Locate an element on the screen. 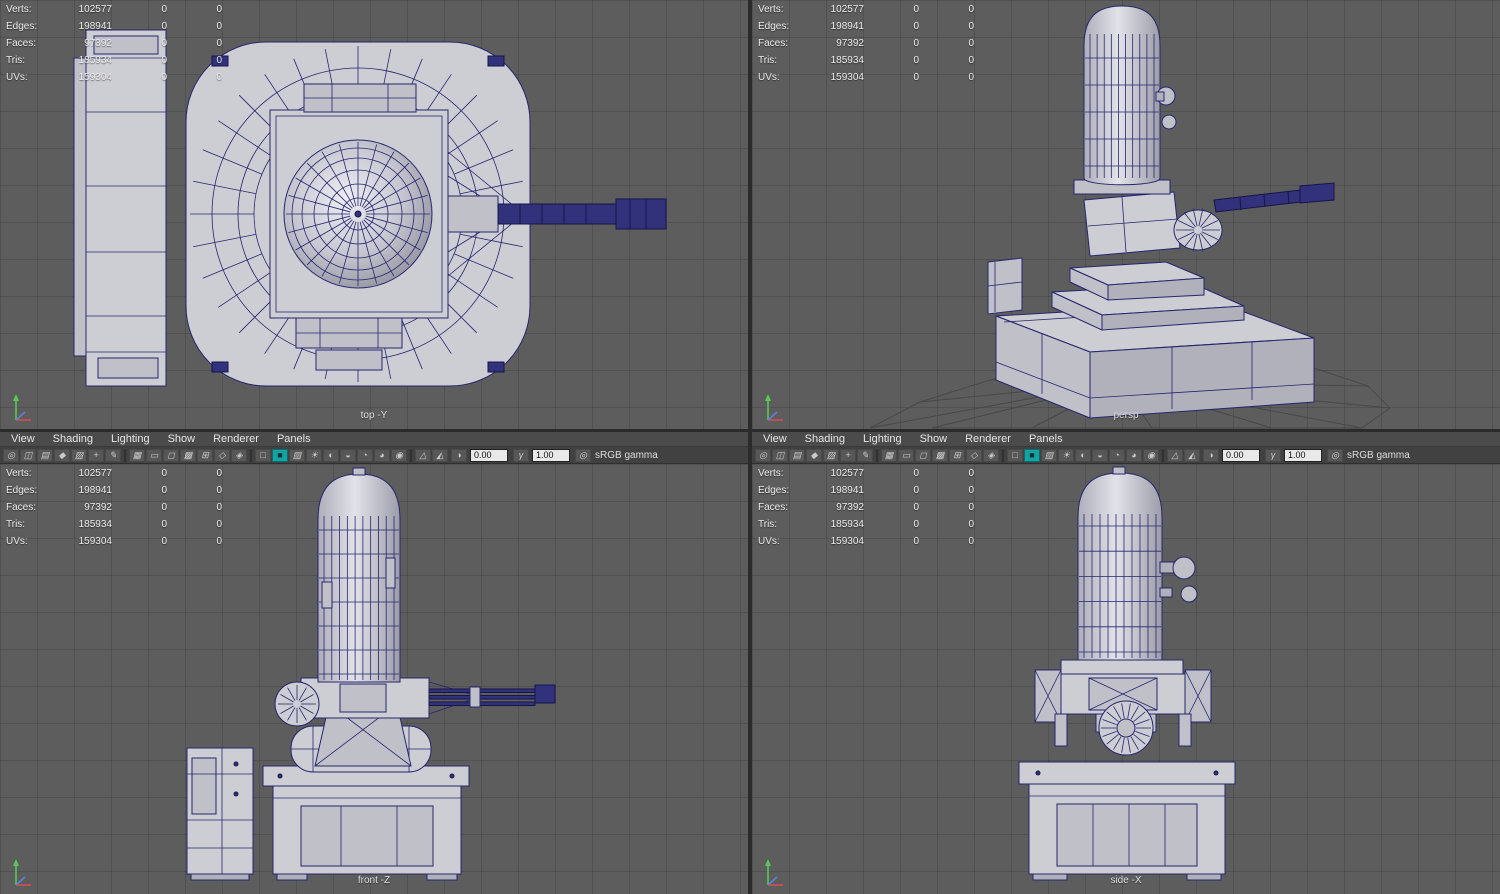  radar-dome-persp is located at coordinates (1125, 100).